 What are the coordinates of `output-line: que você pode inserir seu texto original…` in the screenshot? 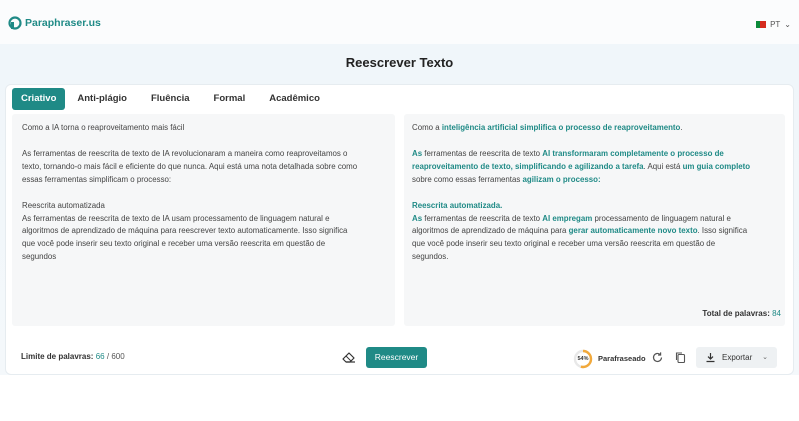 It's located at (564, 244).